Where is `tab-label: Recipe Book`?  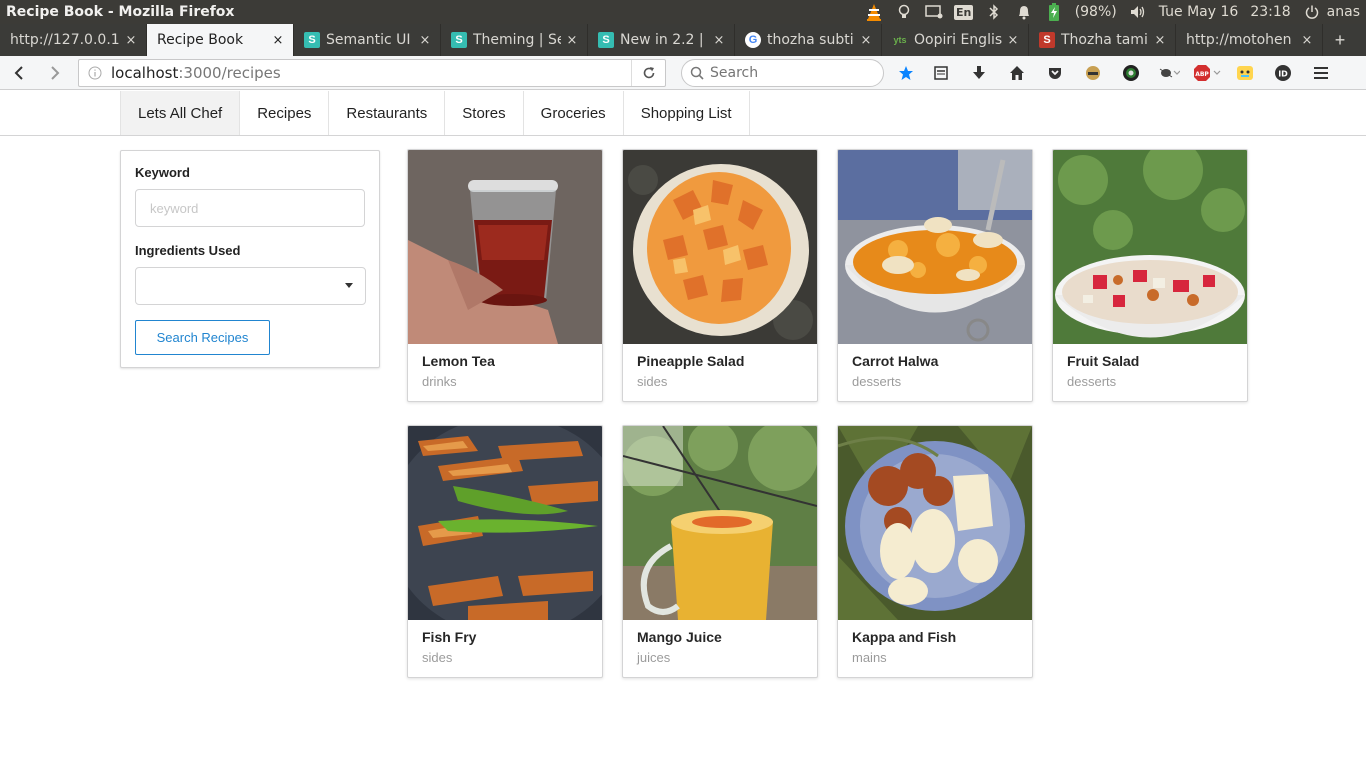
tab-label: Recipe Book is located at coordinates (200, 40).